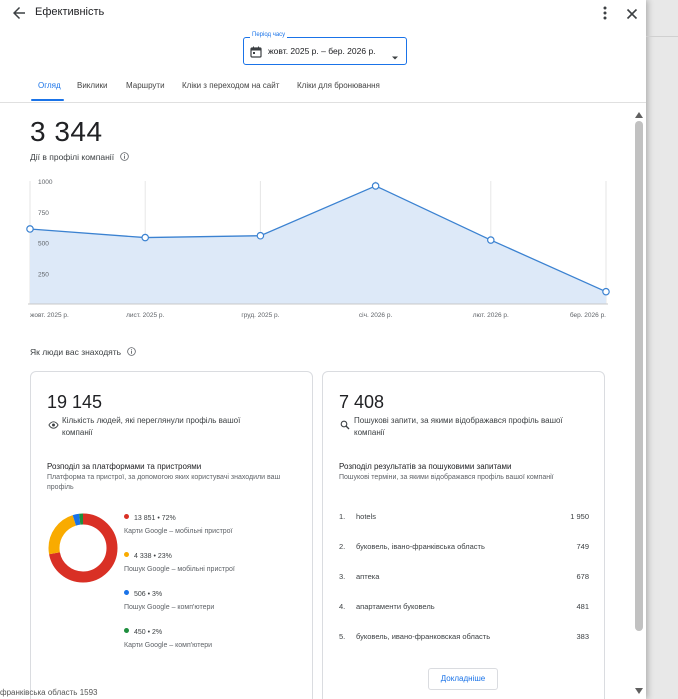 The height and width of the screenshot is (699, 678). Describe the element at coordinates (256, 51) in the screenshot. I see `calendar-icon` at that location.